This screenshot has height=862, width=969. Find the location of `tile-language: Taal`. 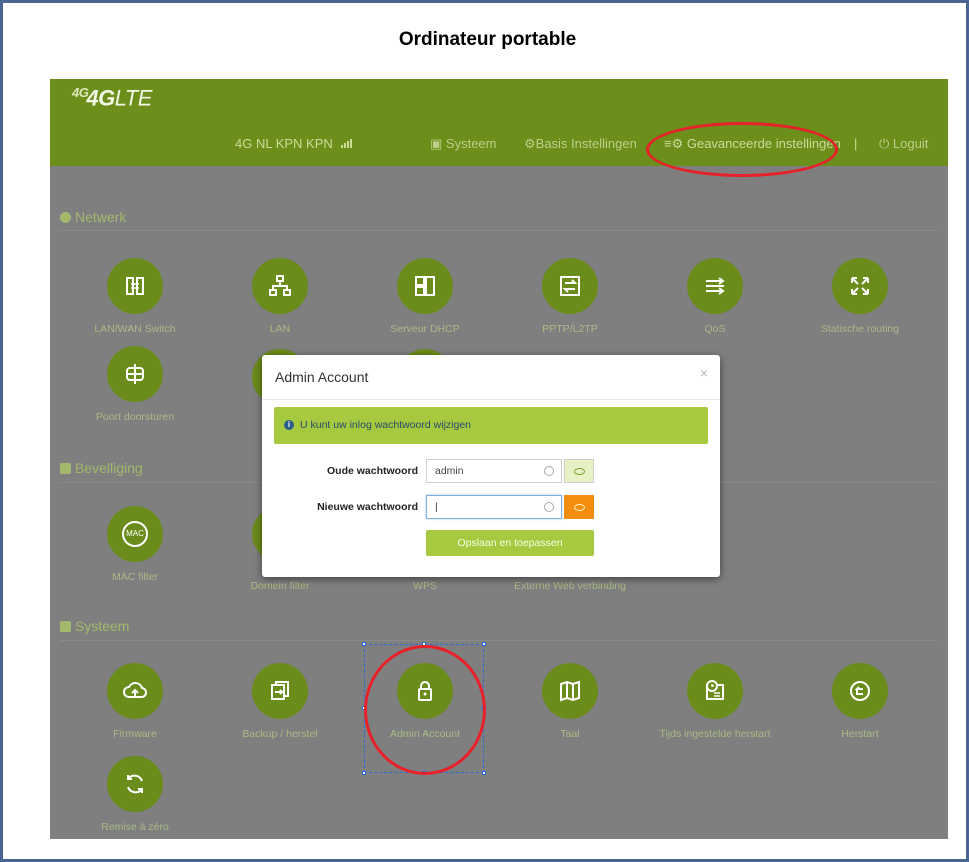

tile-language: Taal is located at coordinates (570, 701).